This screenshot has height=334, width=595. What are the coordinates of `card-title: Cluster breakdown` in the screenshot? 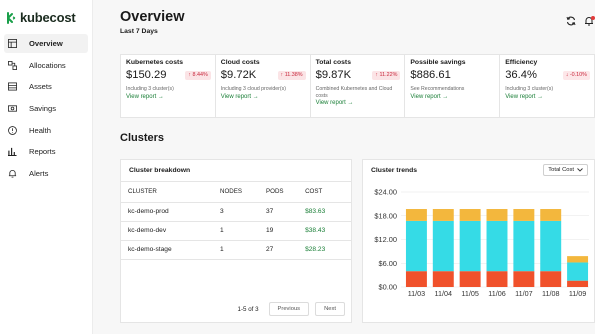 It's located at (236, 171).